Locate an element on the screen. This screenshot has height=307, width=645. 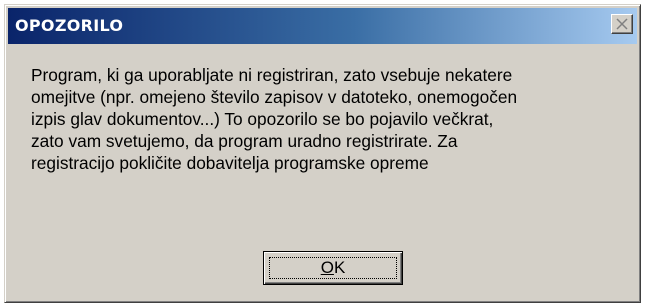
ok-mnemonic: O is located at coordinates (327, 267).